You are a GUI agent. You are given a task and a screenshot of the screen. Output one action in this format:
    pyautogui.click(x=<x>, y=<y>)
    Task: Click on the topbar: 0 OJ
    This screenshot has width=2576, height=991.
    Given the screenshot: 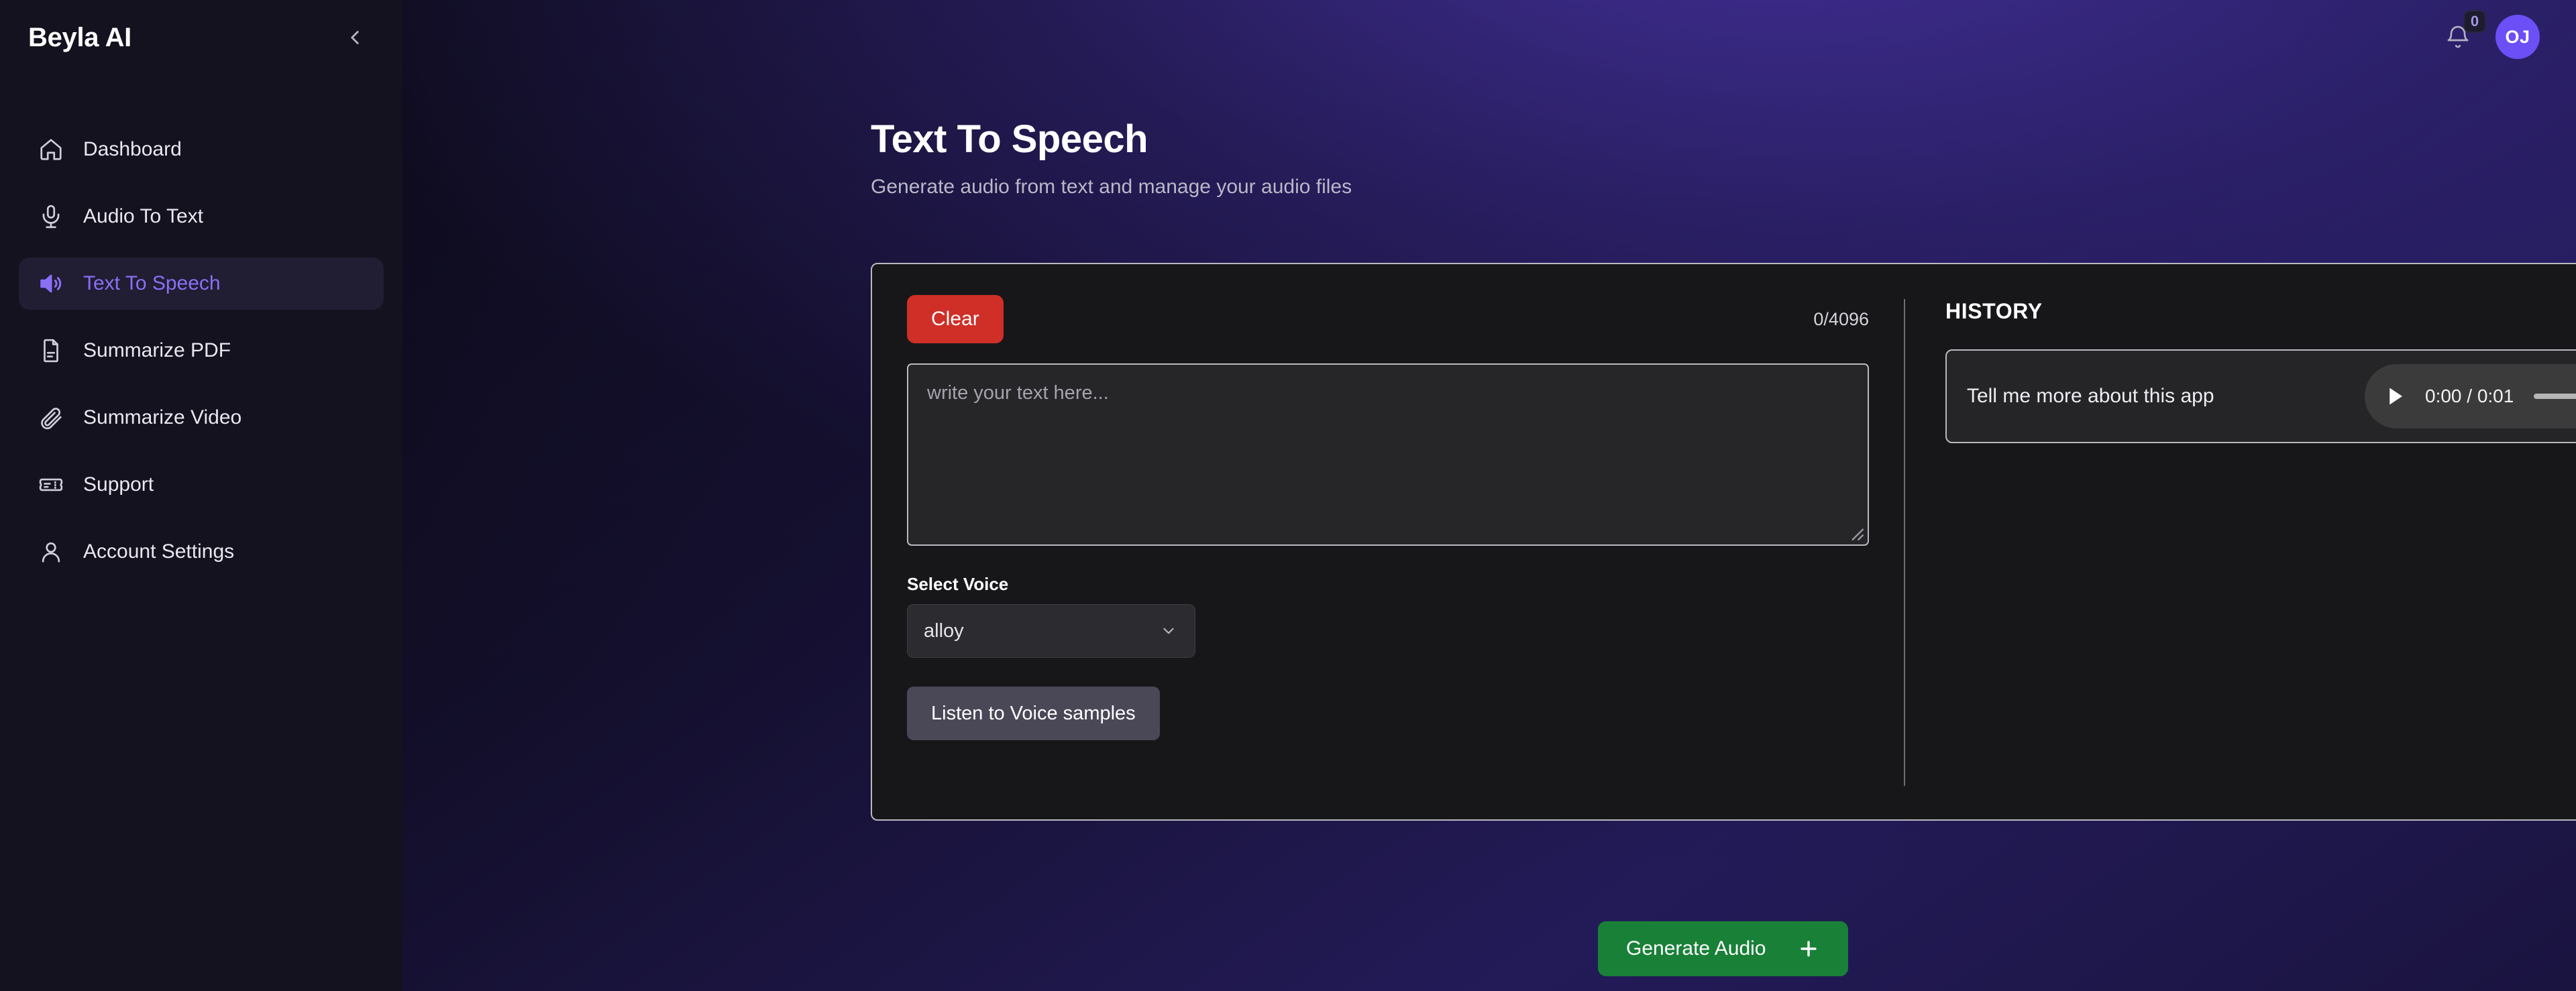 What is the action you would take?
    pyautogui.click(x=1489, y=37)
    